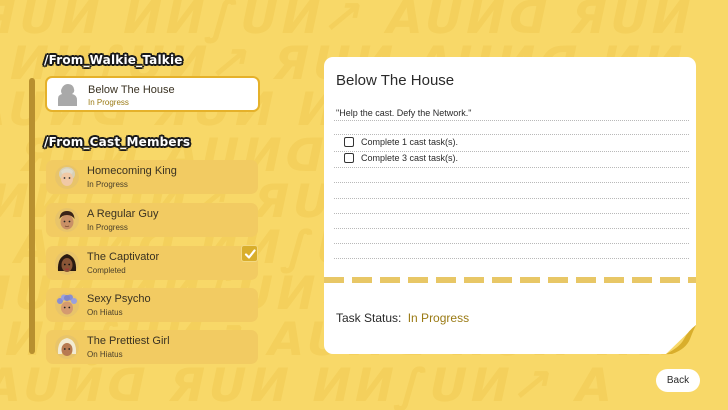 Image resolution: width=728 pixels, height=410 pixels. What do you see at coordinates (67, 347) in the screenshot?
I see `prettiest-girl-avatar-icon` at bounding box center [67, 347].